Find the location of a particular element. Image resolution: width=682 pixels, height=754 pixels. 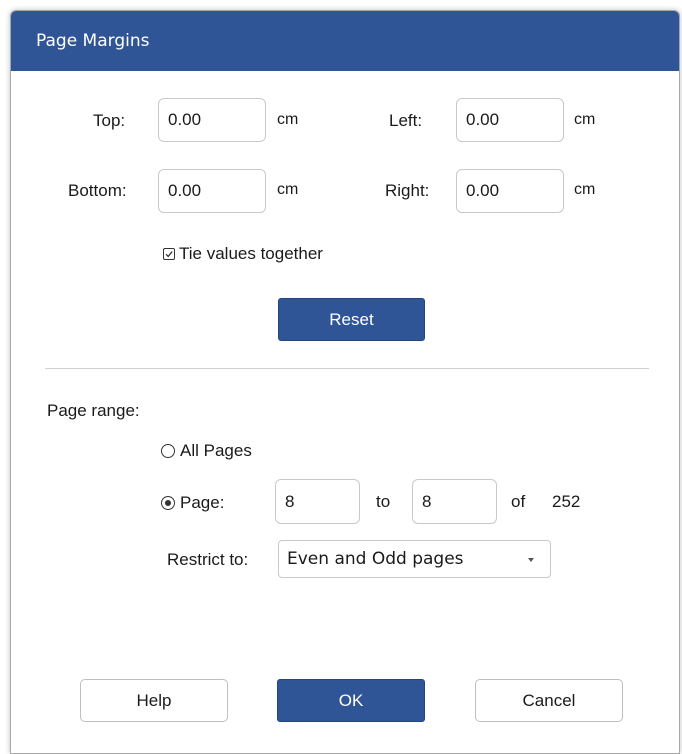

restrict-to-select: Even and Odd pages is located at coordinates (414, 559).